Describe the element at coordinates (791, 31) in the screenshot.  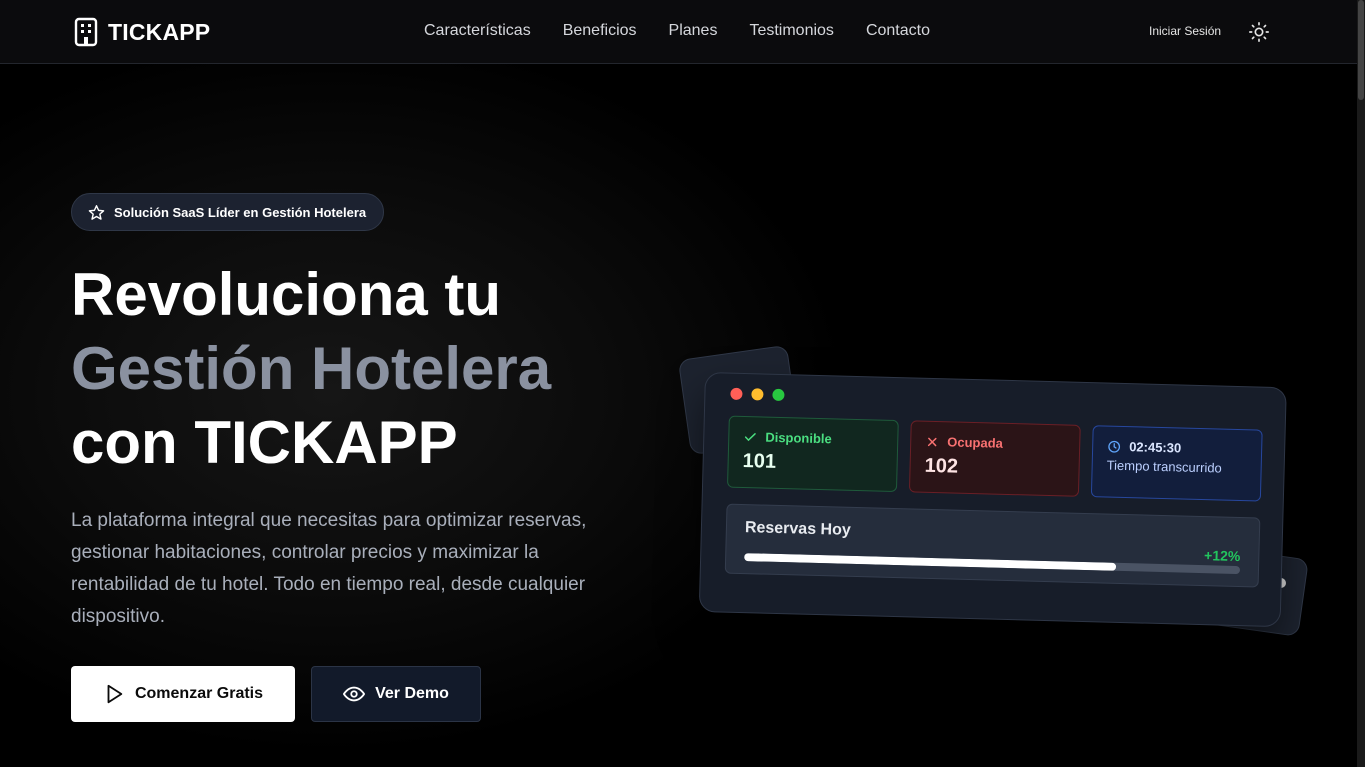
I see `nav-testimonios: Testimonios` at that location.